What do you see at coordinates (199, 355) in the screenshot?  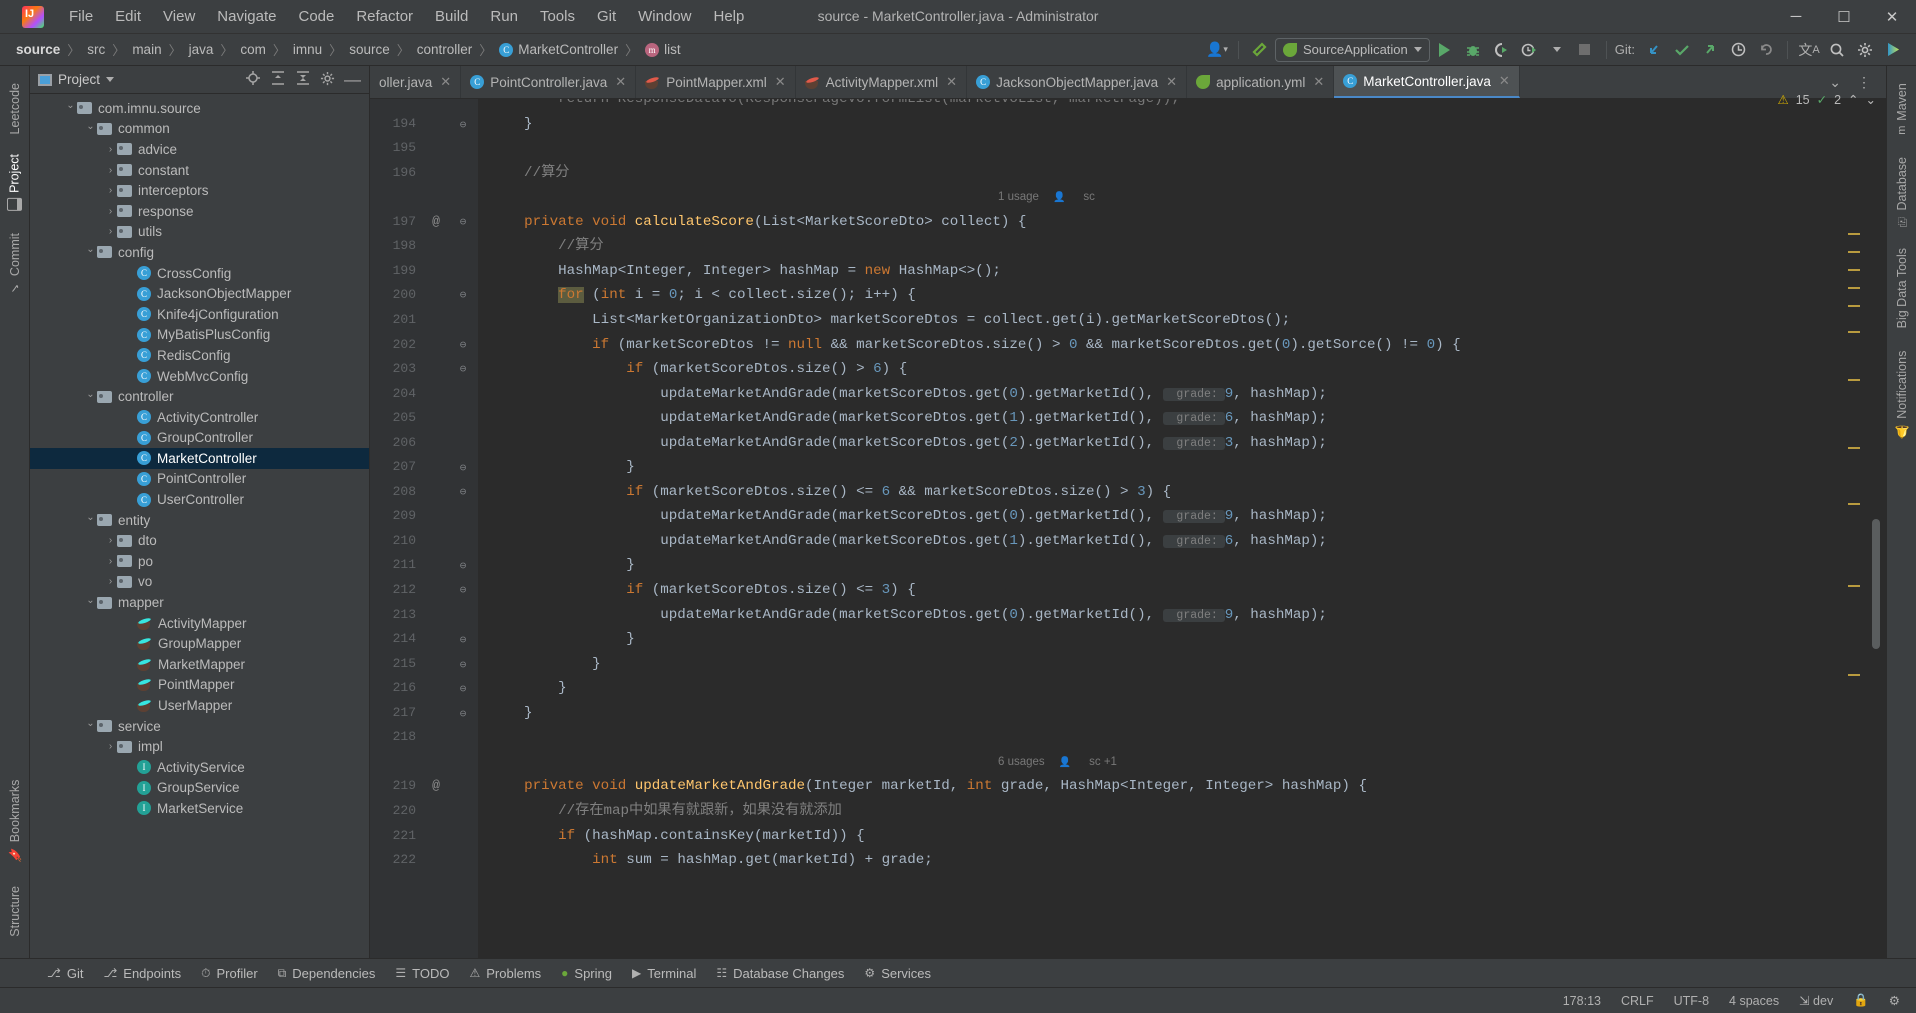 I see `tree-node: C RedisConfig` at bounding box center [199, 355].